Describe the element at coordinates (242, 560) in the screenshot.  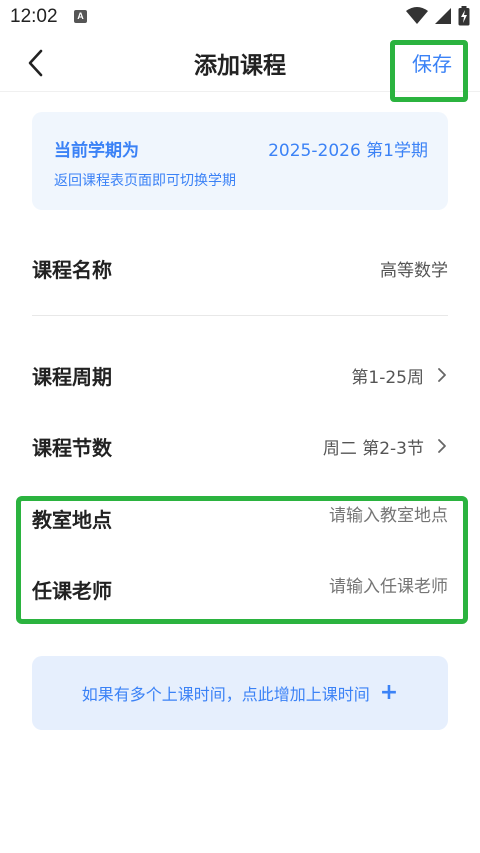
I see `input-fields-highlight` at that location.